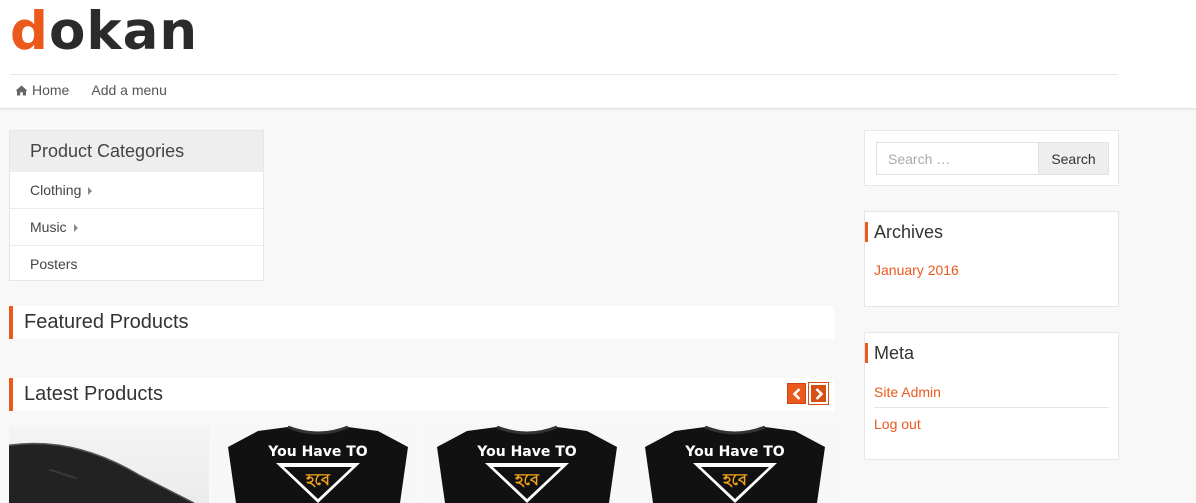 The width and height of the screenshot is (1196, 503). What do you see at coordinates (136, 226) in the screenshot?
I see `category-item-music: Music` at bounding box center [136, 226].